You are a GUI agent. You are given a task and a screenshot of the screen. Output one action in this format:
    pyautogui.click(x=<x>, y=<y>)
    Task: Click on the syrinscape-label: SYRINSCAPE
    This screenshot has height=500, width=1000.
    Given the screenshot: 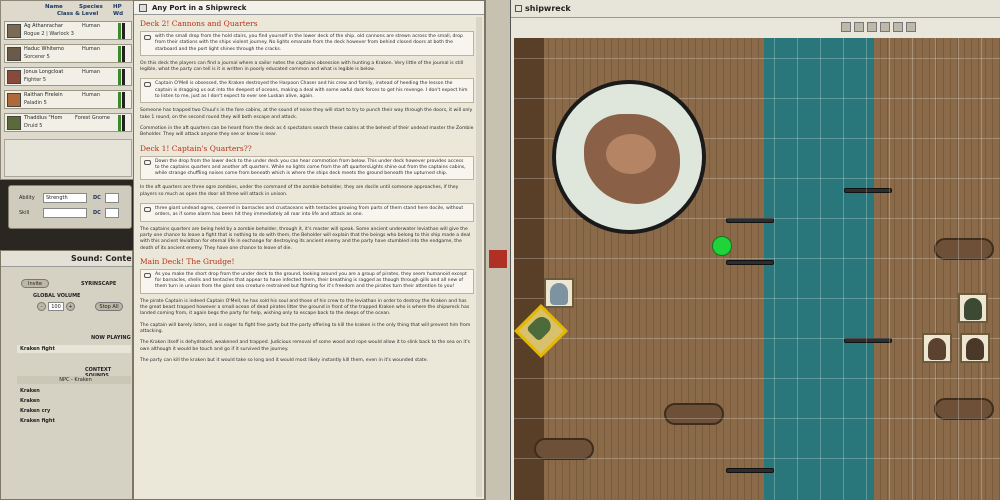 What is the action you would take?
    pyautogui.click(x=99, y=284)
    